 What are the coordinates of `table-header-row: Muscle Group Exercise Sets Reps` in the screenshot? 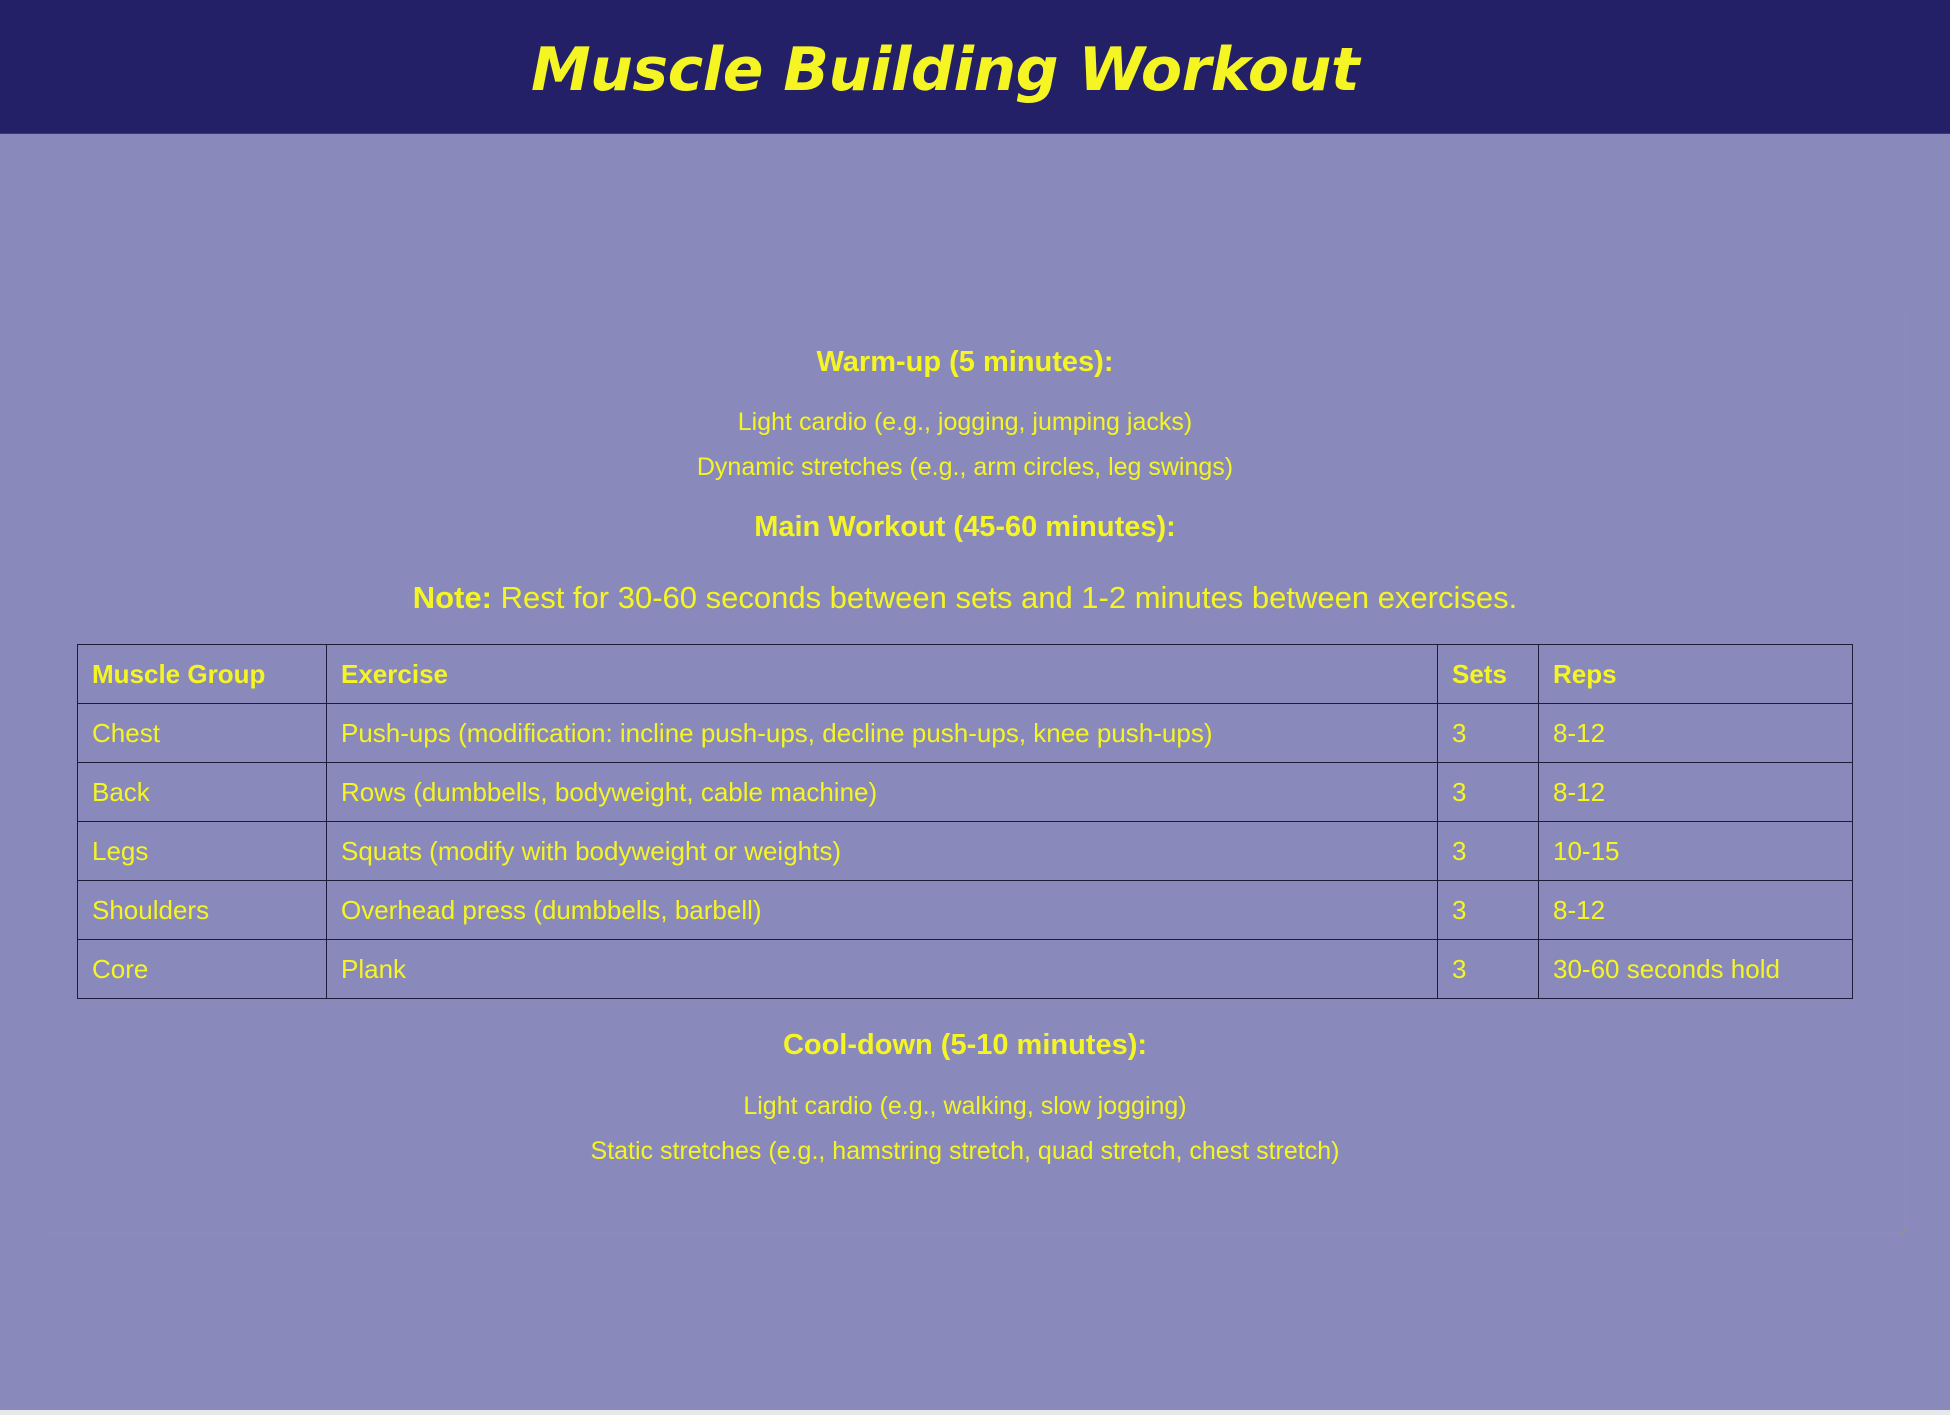 It's located at (965, 674).